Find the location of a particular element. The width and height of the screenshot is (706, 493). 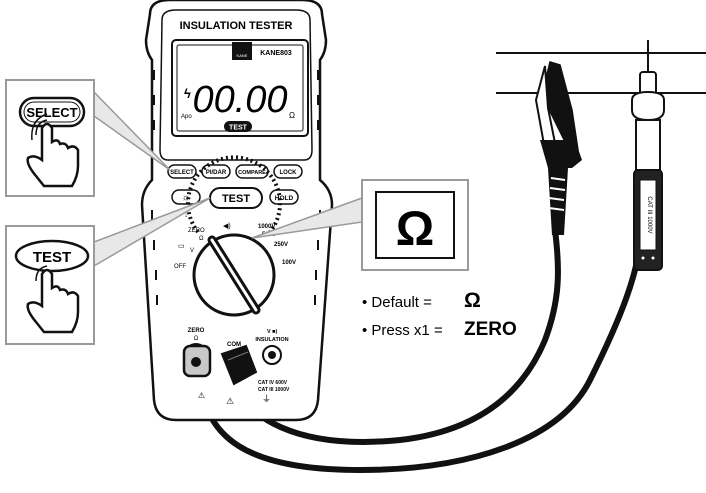

com-terminal-label: COM is located at coordinates (234, 345).